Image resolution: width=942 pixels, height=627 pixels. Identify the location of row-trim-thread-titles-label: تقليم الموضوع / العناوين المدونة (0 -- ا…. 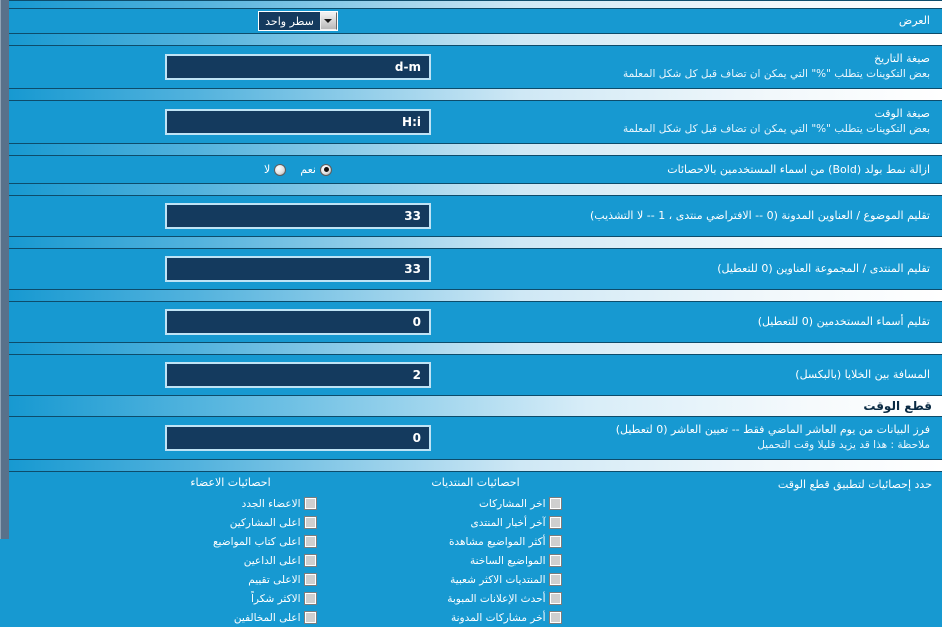
(760, 216).